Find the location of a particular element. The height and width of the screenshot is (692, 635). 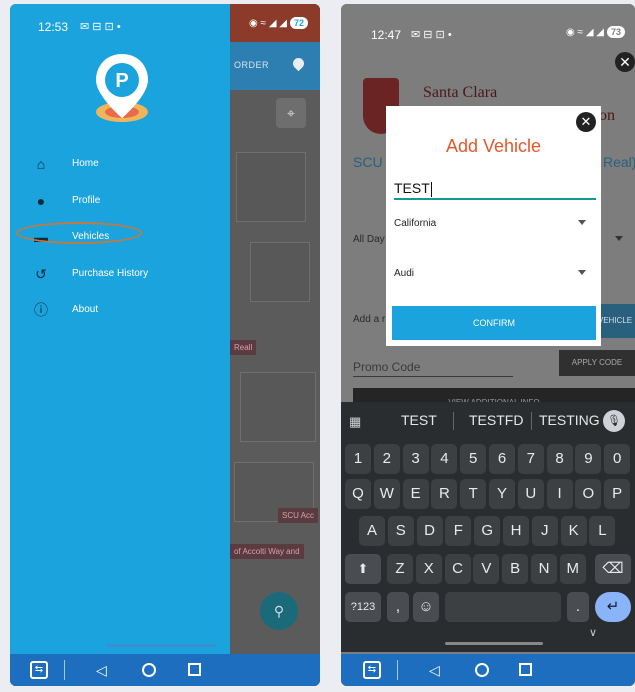

key-m: M is located at coordinates (572, 569).